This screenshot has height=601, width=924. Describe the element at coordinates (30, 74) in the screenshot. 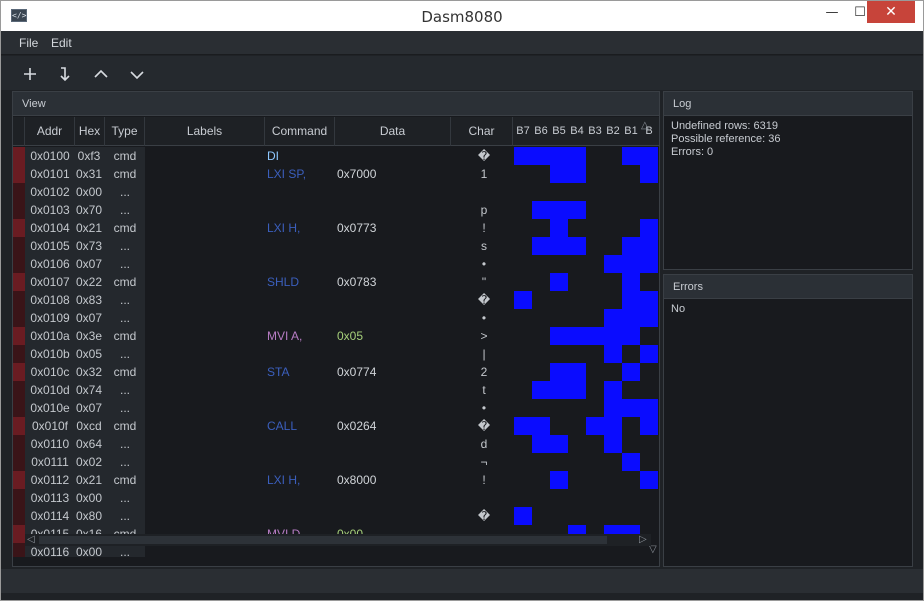

I see `add-button` at that location.